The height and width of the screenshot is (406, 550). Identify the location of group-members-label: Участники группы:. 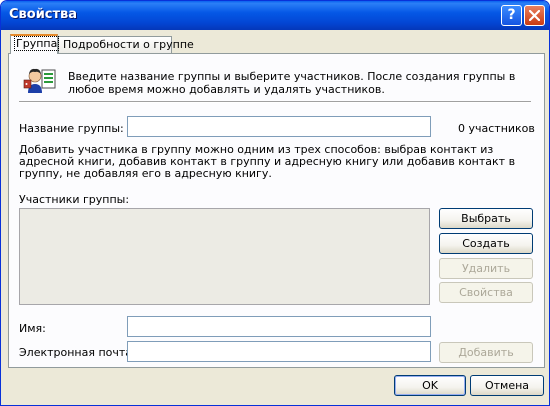
(74, 199).